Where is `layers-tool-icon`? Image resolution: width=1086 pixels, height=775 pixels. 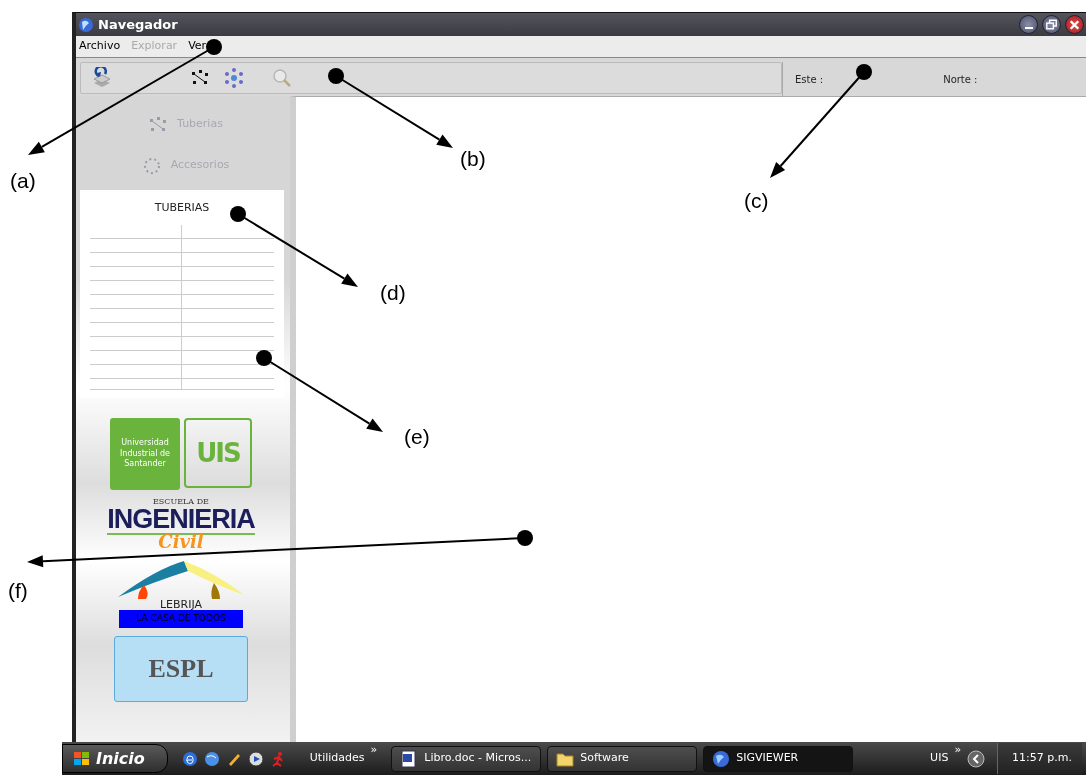 layers-tool-icon is located at coordinates (102, 78).